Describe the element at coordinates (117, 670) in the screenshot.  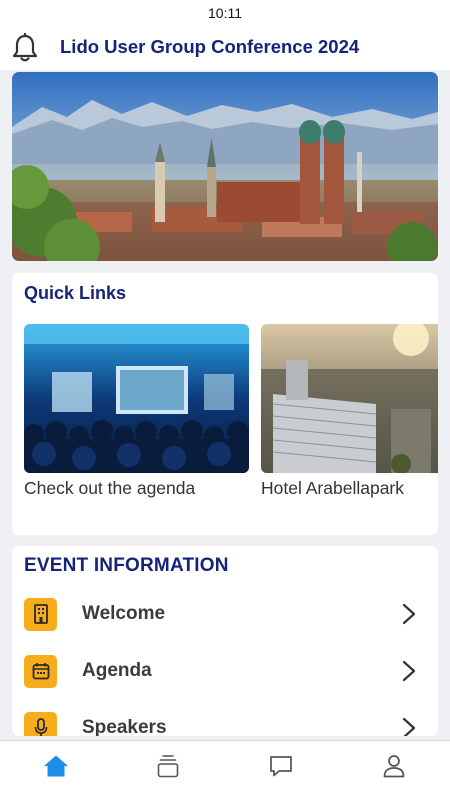
I see `list-item-label: Agenda` at that location.